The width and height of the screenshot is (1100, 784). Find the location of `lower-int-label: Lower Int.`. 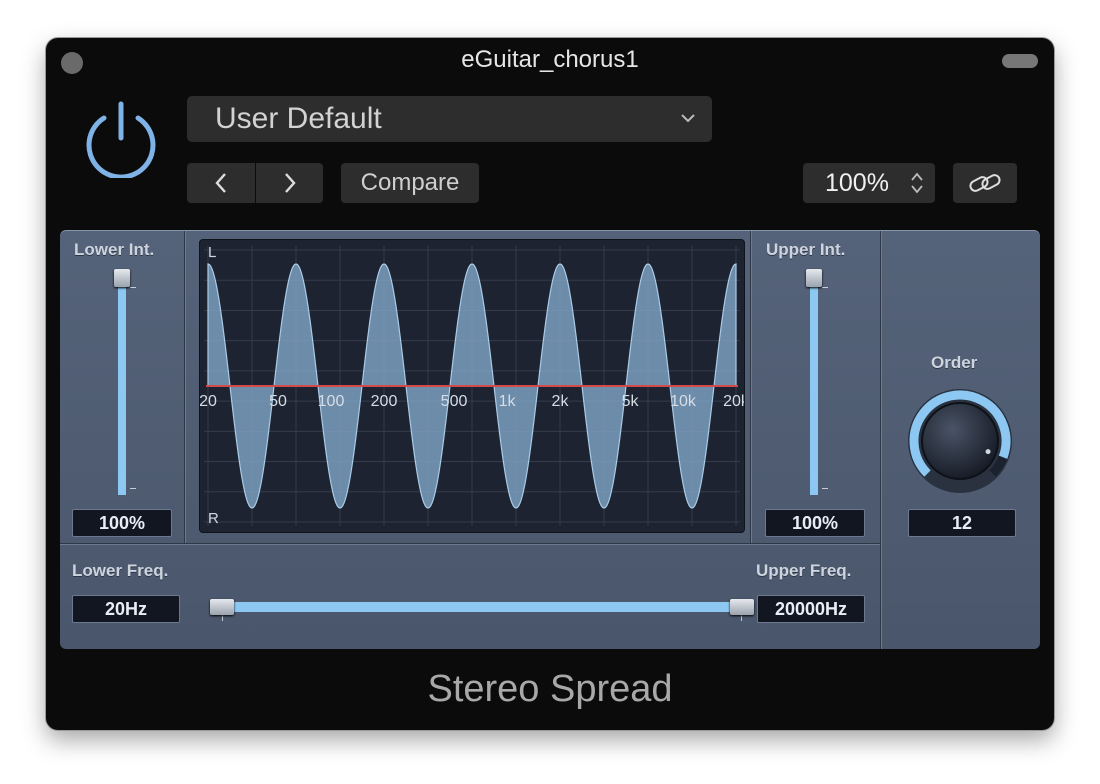

lower-int-label: Lower Int. is located at coordinates (114, 249).